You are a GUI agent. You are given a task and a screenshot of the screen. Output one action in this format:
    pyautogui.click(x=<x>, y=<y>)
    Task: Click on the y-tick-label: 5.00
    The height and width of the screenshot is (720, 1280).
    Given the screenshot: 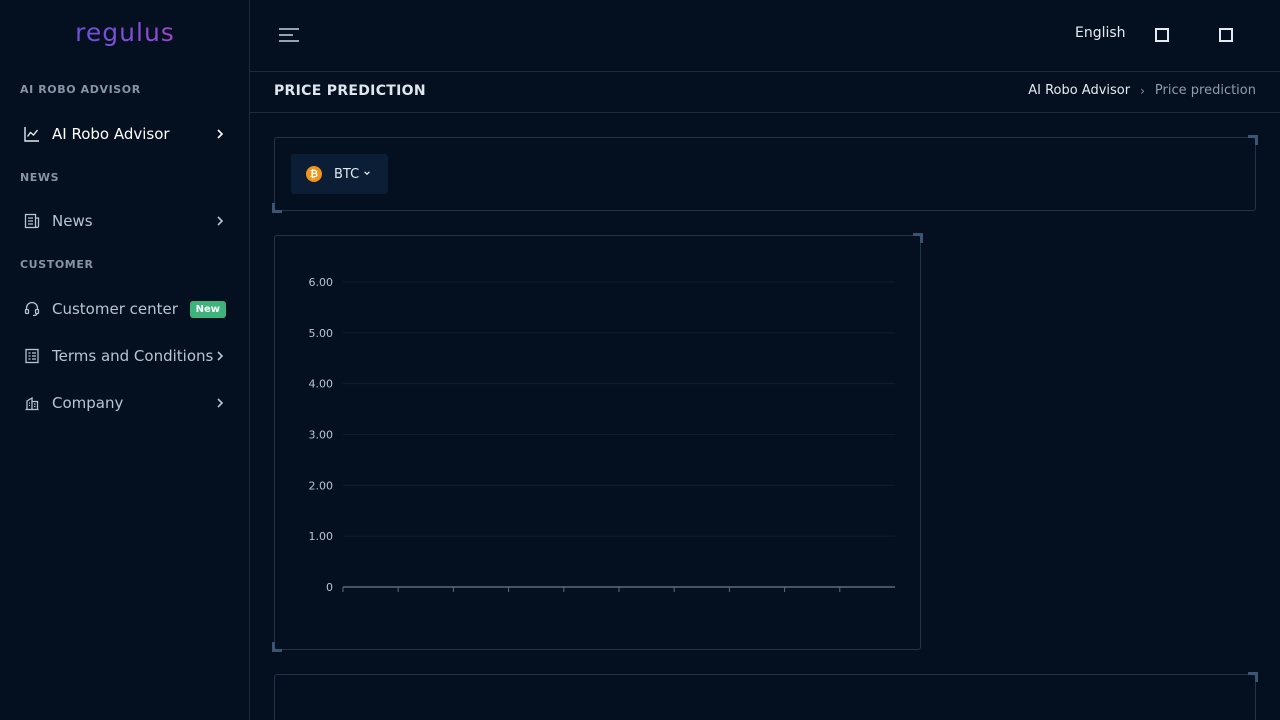 What is the action you would take?
    pyautogui.click(x=321, y=333)
    